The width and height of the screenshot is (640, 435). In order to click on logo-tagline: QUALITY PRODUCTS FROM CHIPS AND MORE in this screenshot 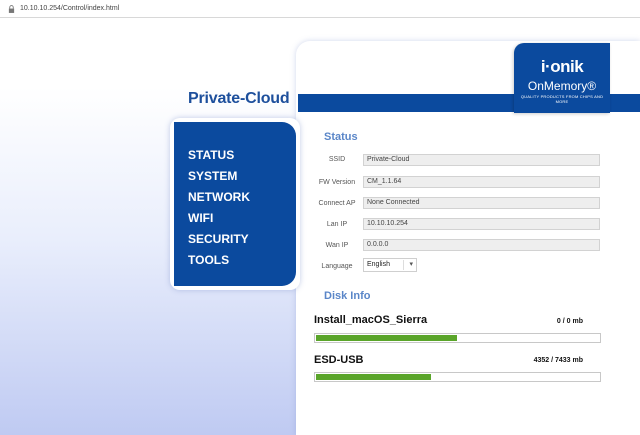, I will do `click(562, 99)`.